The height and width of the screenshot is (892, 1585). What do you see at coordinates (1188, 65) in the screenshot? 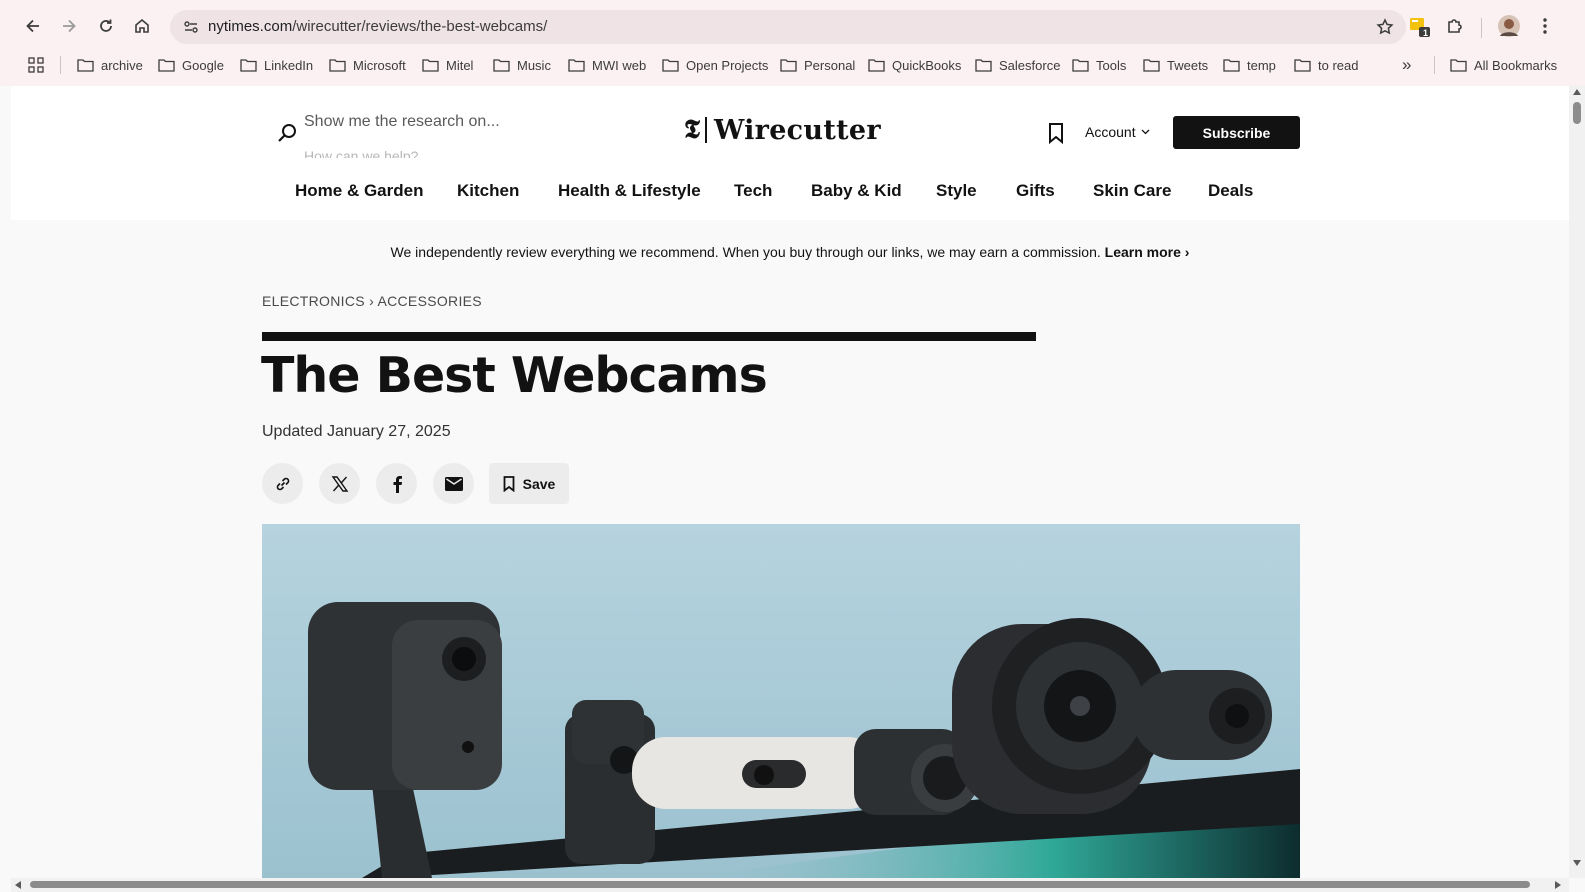
I see `bookmark-label: Tweets` at bounding box center [1188, 65].